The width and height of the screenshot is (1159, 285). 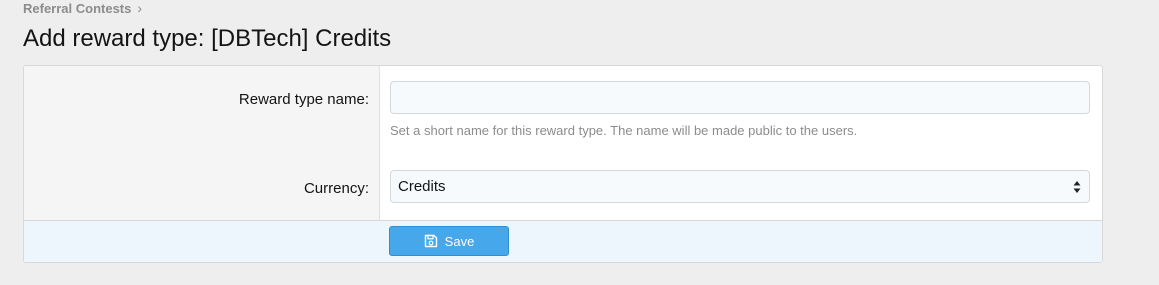 I want to click on breadcrumb-item-referral-contests: Referral Contests, so click(x=77, y=8).